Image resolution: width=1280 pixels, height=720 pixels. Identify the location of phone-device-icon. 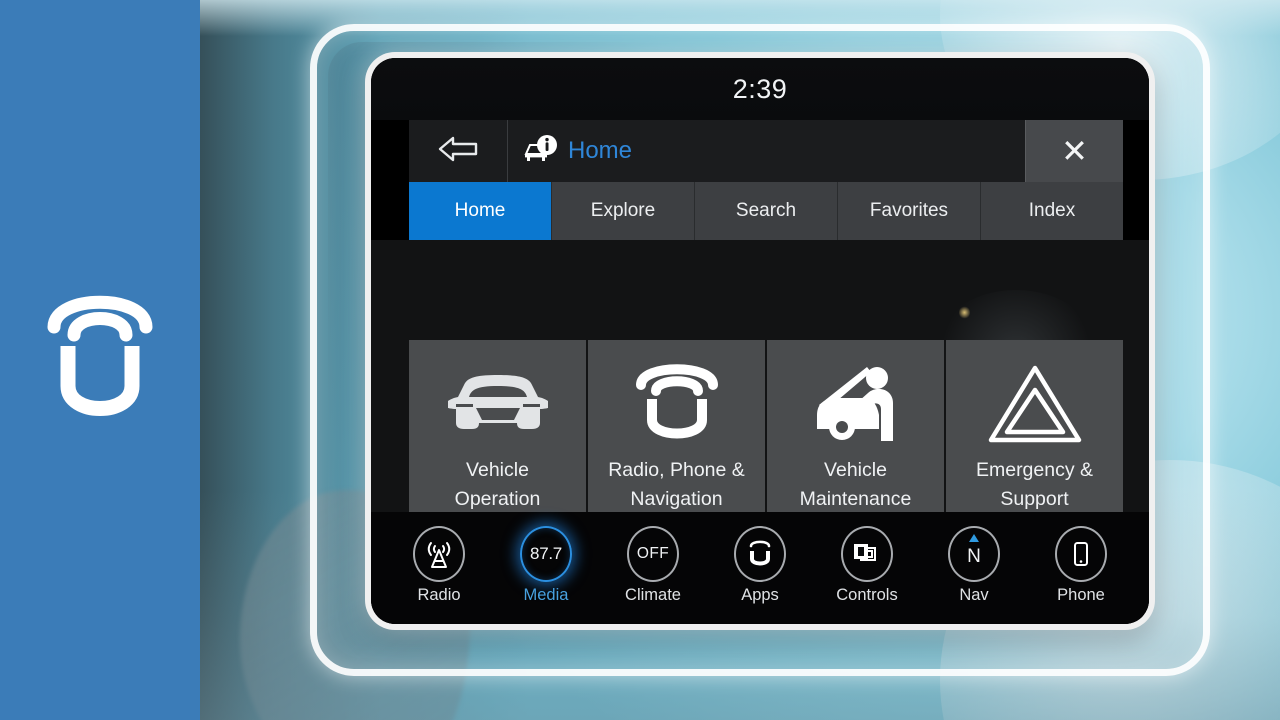
(1081, 553).